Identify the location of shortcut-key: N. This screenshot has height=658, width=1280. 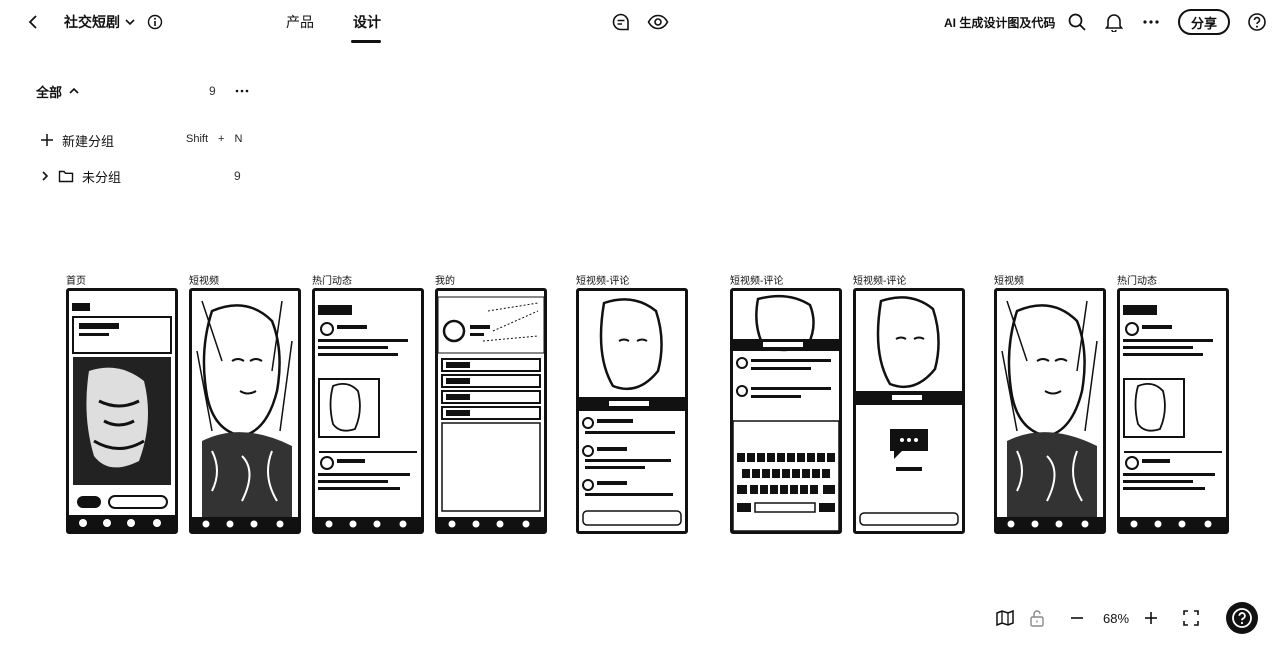
(238, 139).